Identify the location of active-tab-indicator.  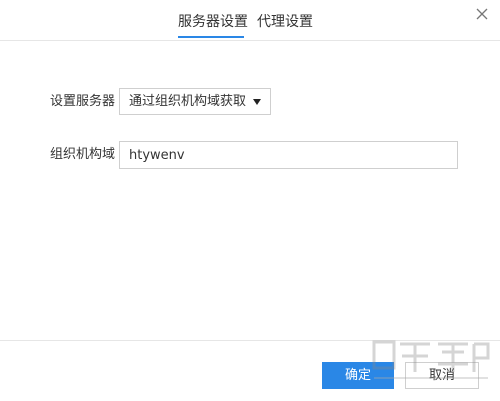
(211, 37).